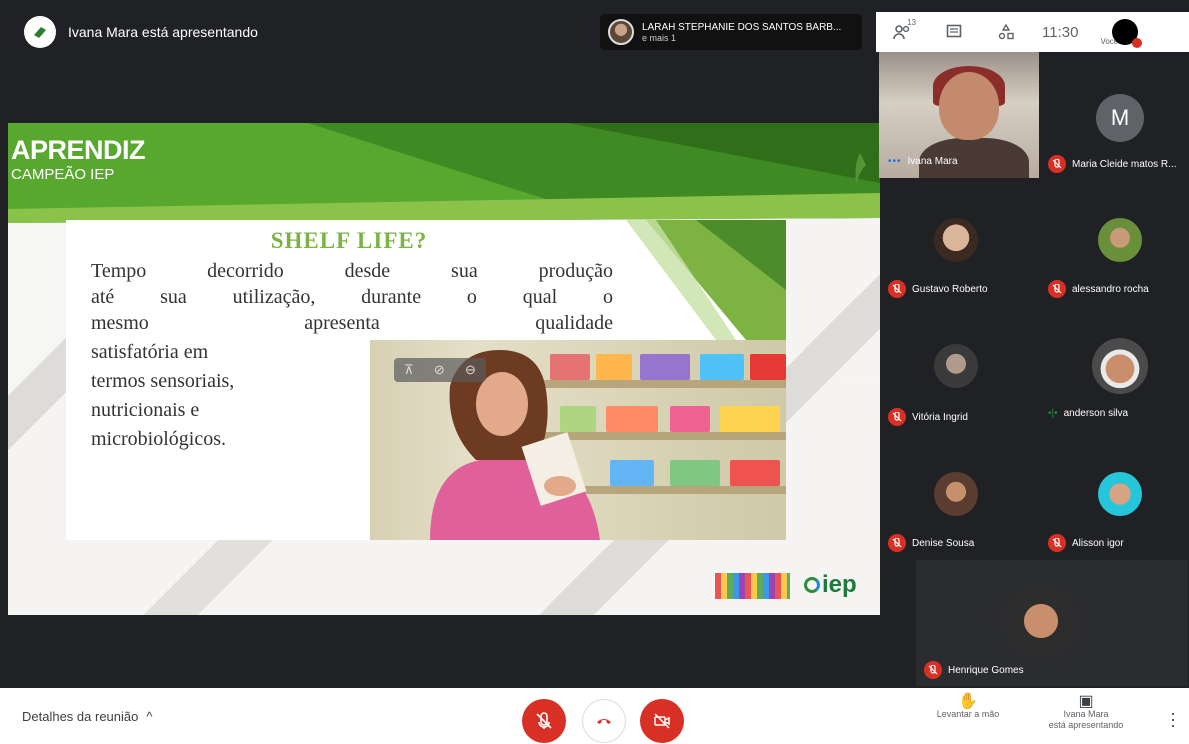 The width and height of the screenshot is (1189, 744). Describe the element at coordinates (470, 370) in the screenshot. I see `remove-icon: ⊖` at that location.